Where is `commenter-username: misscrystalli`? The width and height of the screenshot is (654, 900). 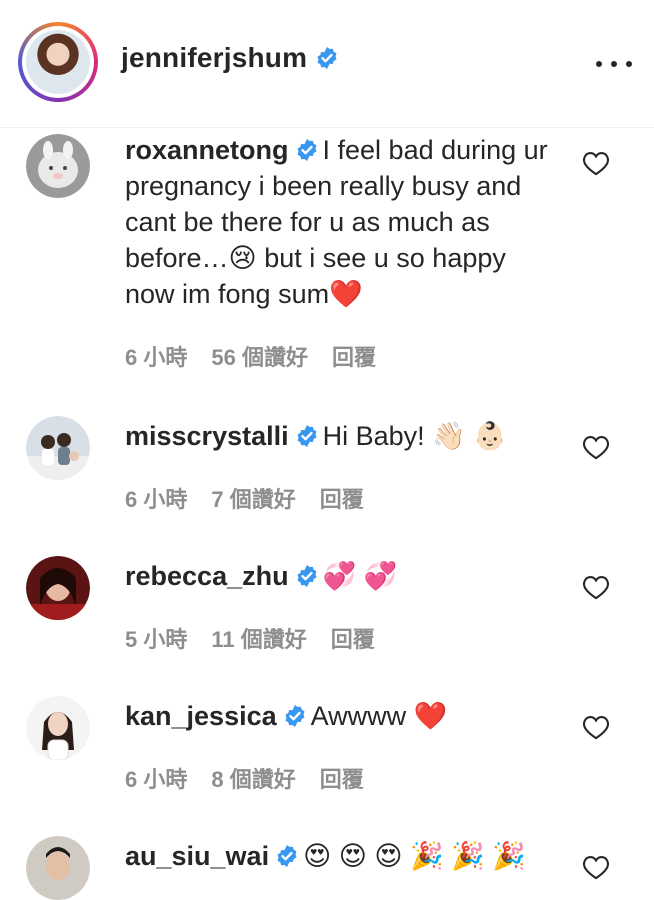 commenter-username: misscrystalli is located at coordinates (207, 436).